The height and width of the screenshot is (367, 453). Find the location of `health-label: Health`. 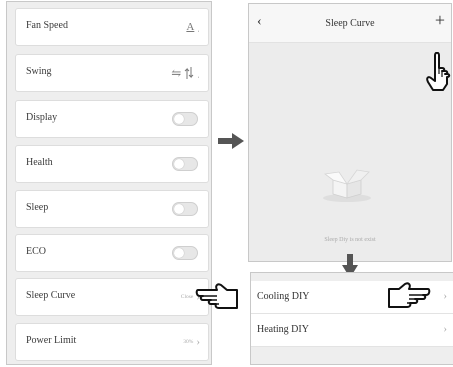

health-label: Health is located at coordinates (39, 162).